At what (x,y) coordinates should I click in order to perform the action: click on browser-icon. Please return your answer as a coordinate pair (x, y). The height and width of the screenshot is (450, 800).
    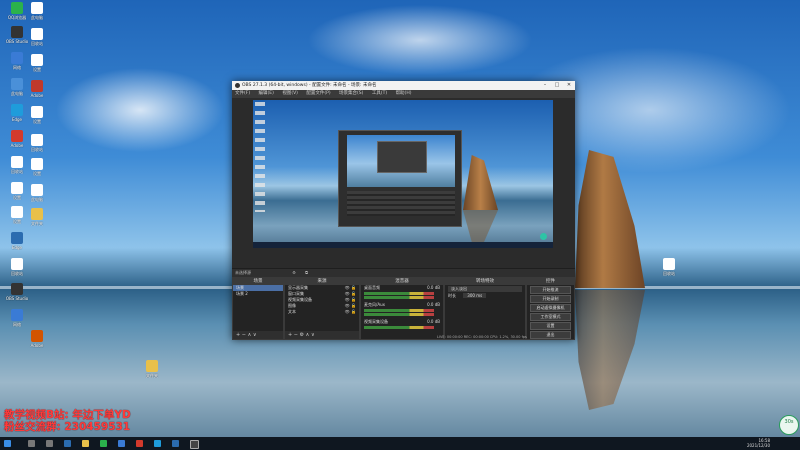
    Looking at the image, I should click on (103, 443).